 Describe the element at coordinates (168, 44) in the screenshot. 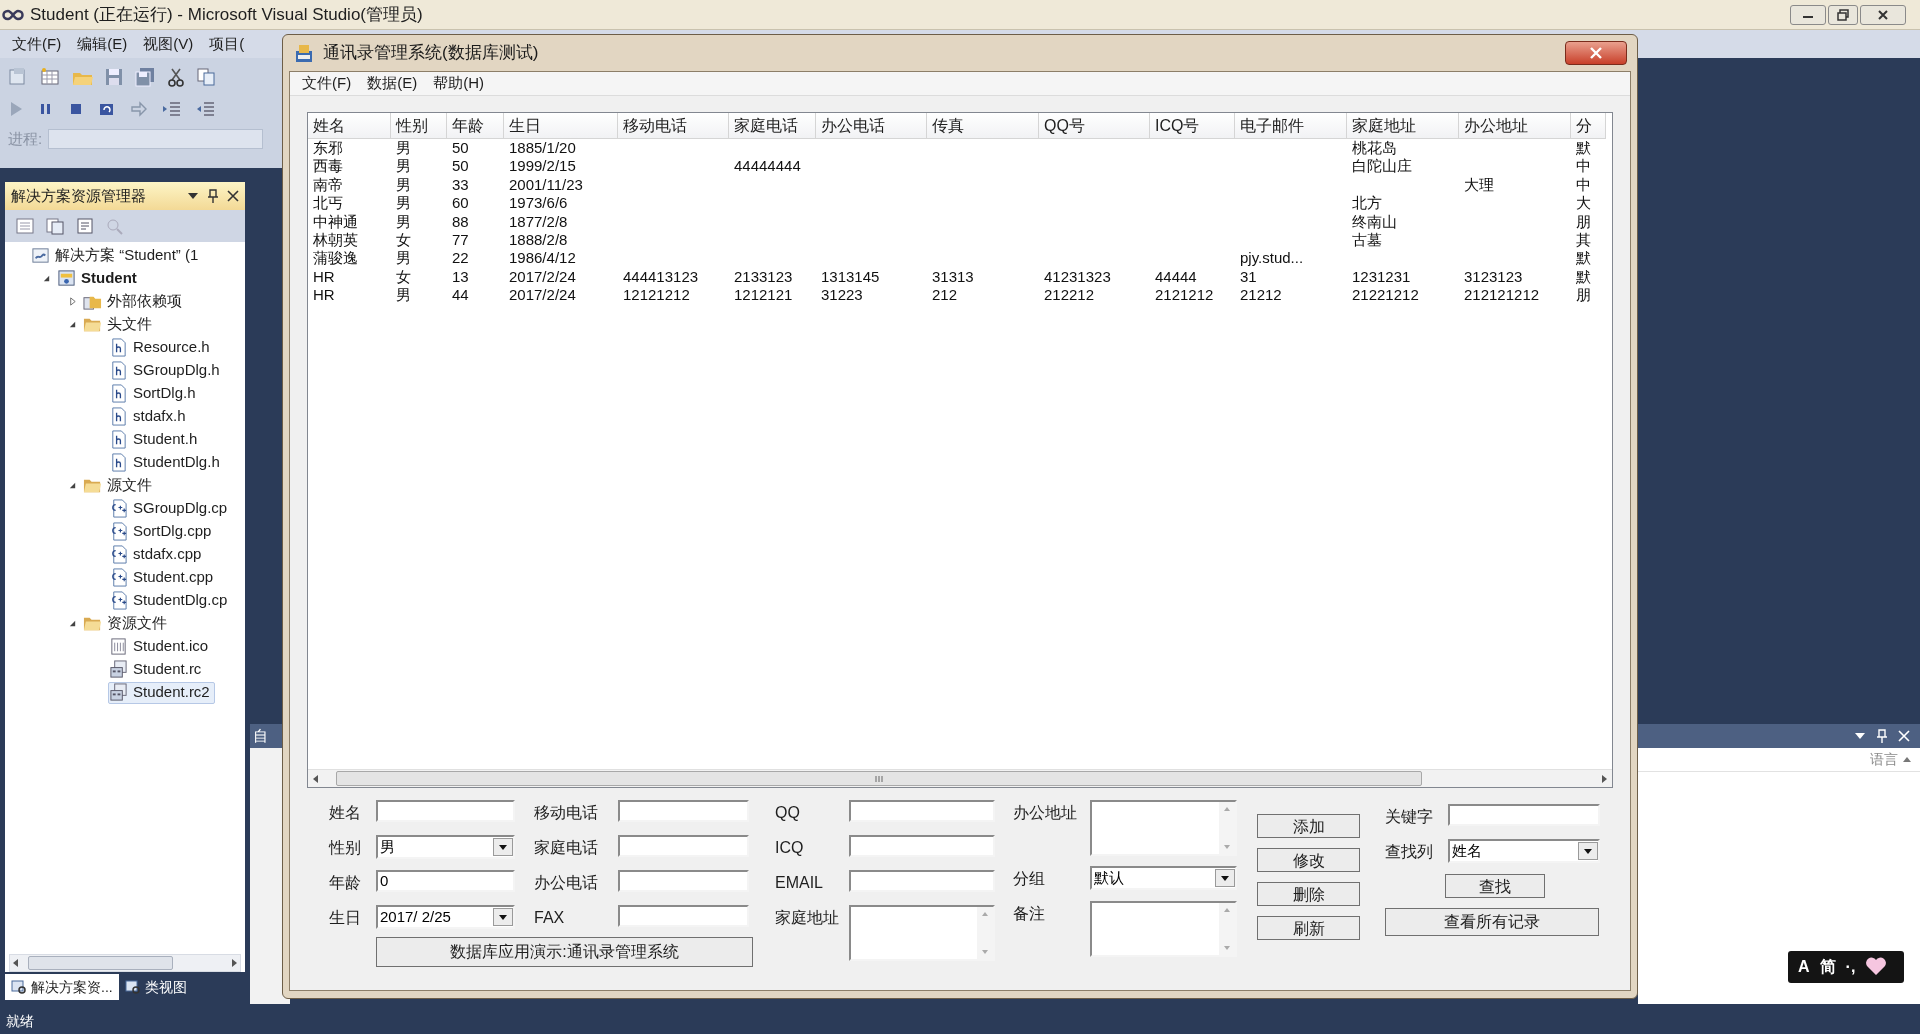

I see `menu-item: 视图(V)` at that location.